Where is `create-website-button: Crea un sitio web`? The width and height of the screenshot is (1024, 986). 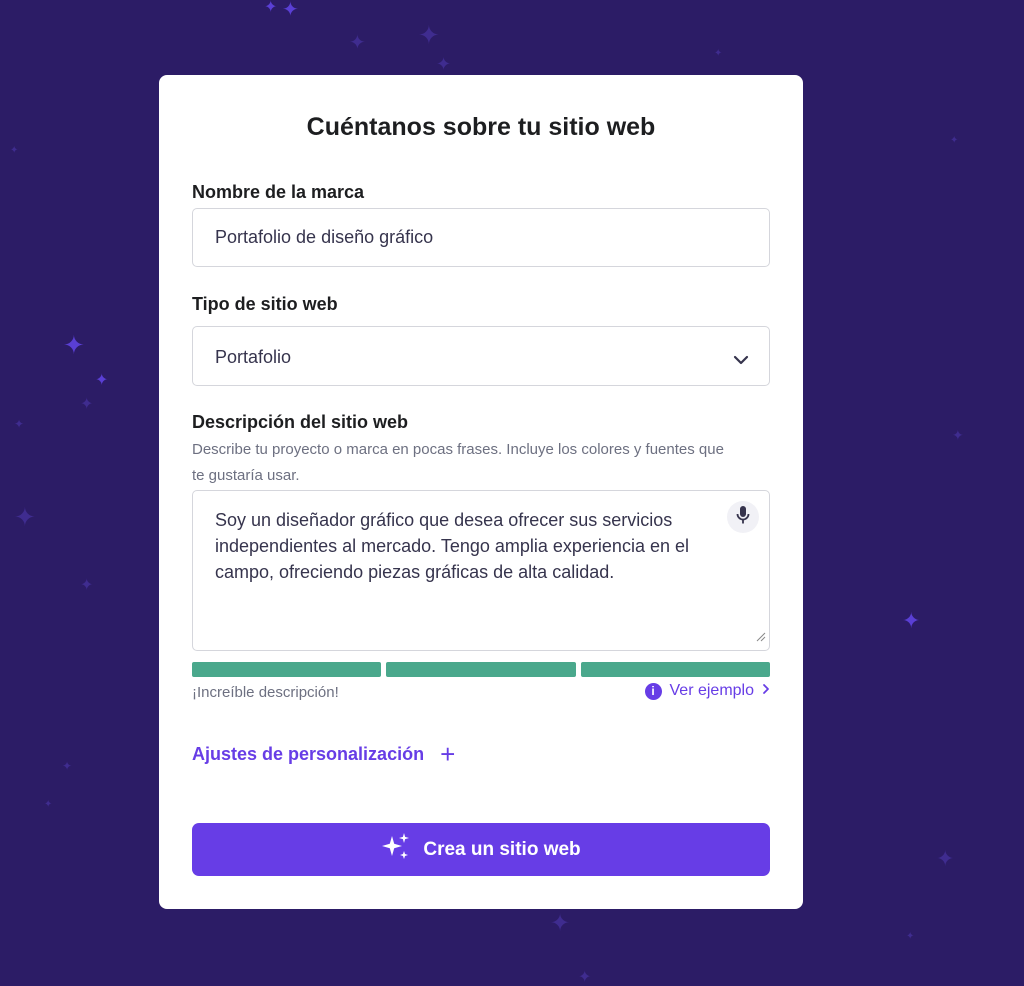
create-website-button: Crea un sitio web is located at coordinates (481, 849).